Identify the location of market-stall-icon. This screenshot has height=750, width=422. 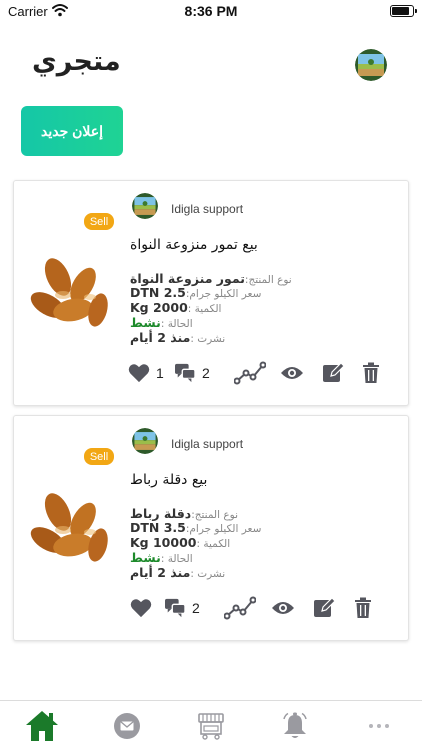
(211, 726).